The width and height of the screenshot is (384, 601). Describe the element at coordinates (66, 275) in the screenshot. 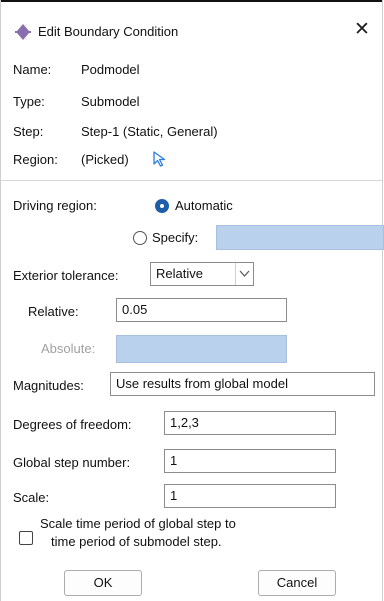

I see `exterior-tolerance-label: Exterior tolerance:` at that location.